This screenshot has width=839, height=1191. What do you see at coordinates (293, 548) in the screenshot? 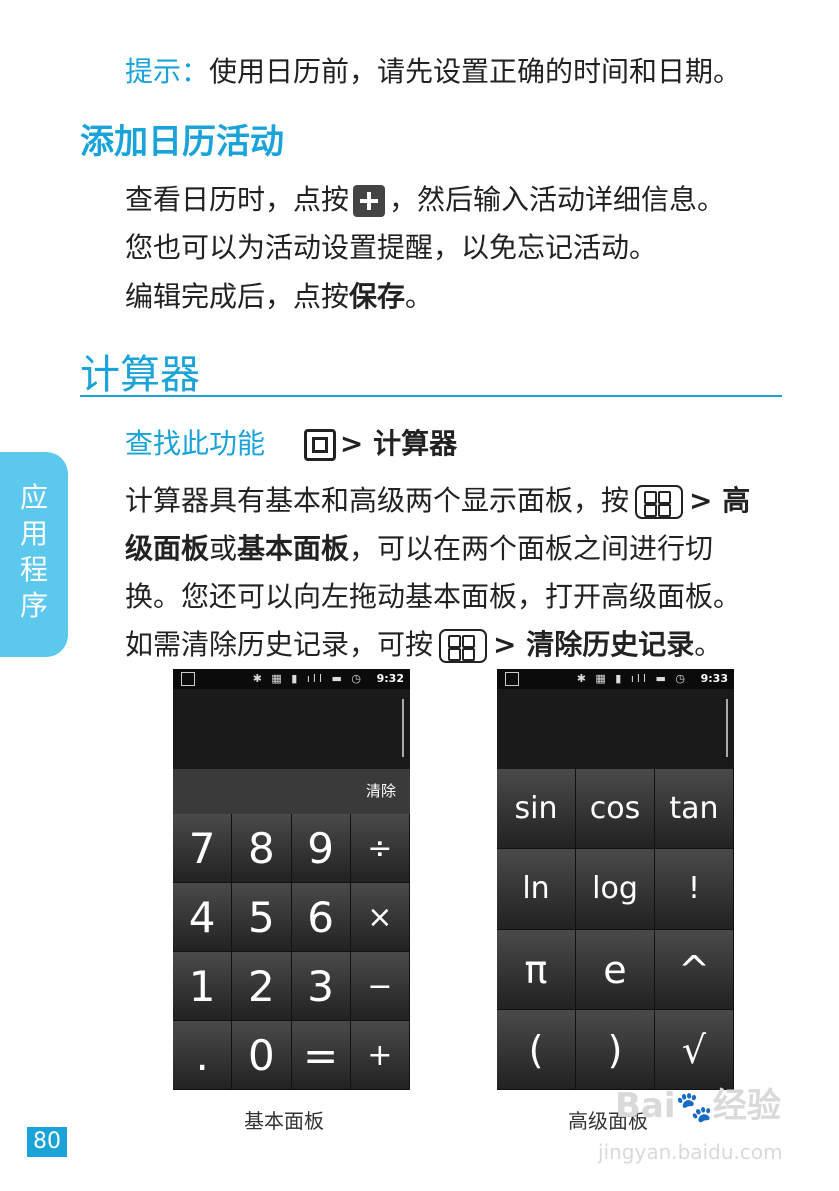
I see `calc-line2-bold2: 基本面板` at bounding box center [293, 548].